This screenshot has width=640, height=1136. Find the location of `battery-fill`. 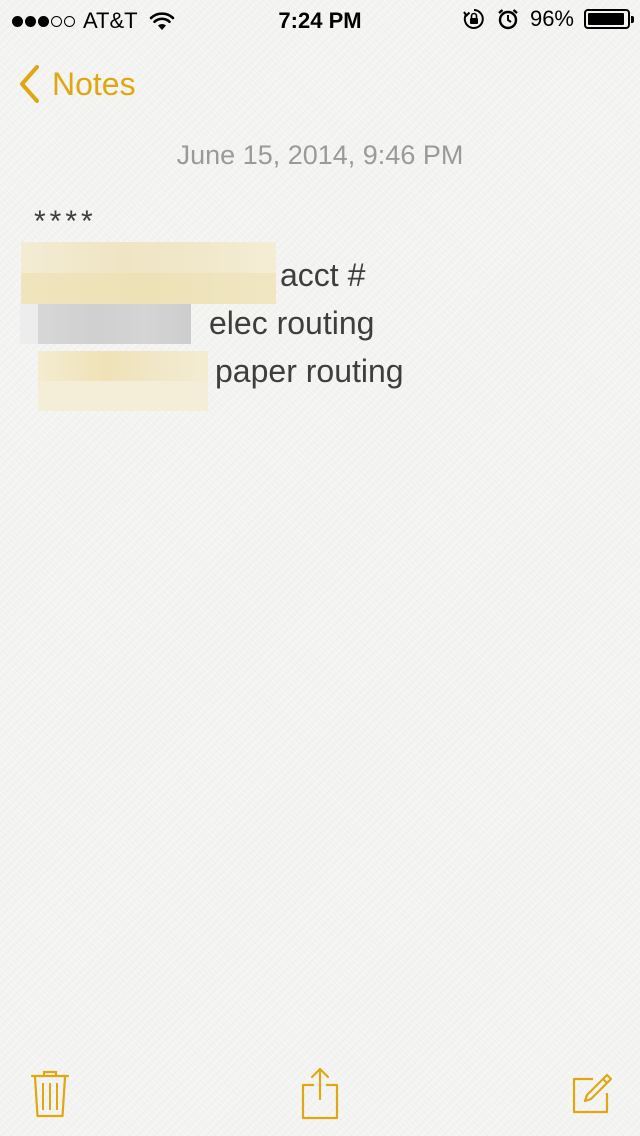

battery-fill is located at coordinates (606, 19).